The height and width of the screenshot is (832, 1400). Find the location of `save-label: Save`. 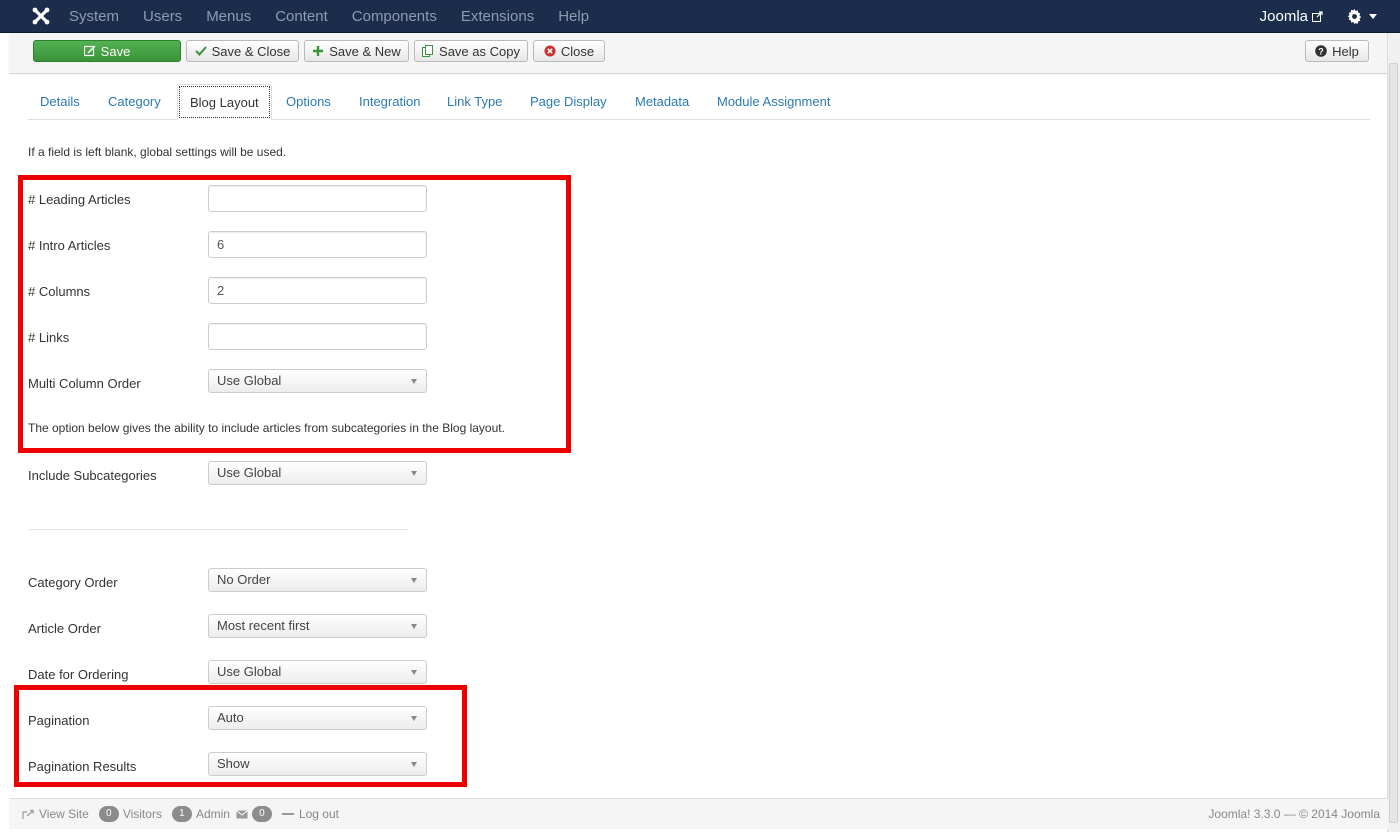

save-label: Save is located at coordinates (115, 51).